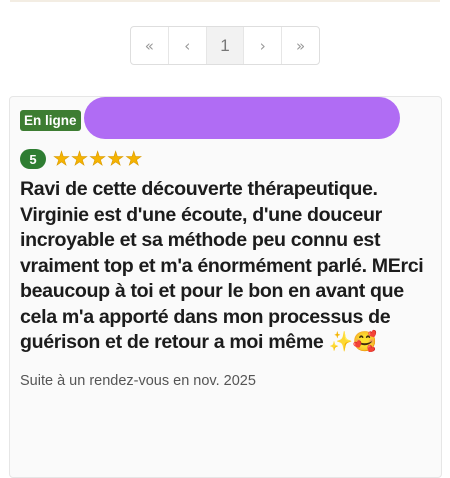 Image resolution: width=450 pixels, height=478 pixels. Describe the element at coordinates (263, 45) in the screenshot. I see `next-page-button: ›` at that location.